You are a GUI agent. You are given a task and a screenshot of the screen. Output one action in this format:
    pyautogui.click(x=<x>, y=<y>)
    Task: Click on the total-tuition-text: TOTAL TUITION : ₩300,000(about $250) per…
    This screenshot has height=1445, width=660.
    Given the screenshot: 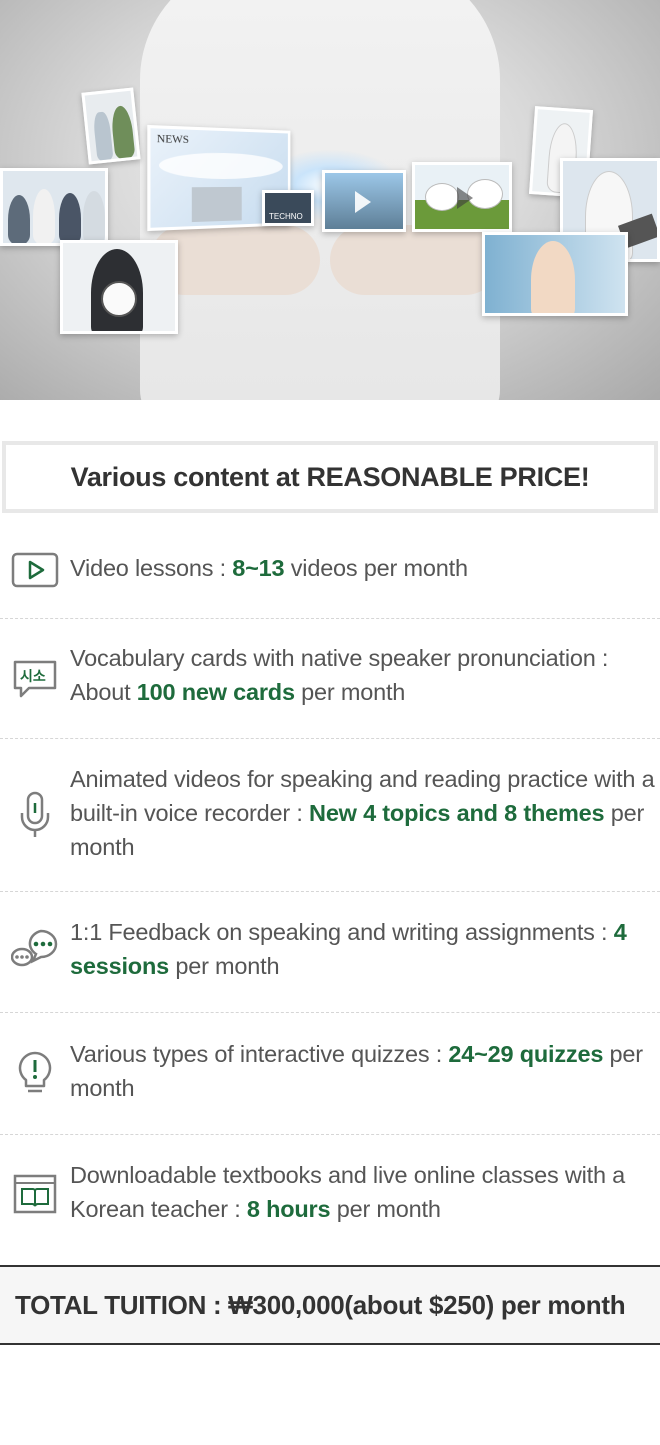 What is the action you would take?
    pyautogui.click(x=320, y=1304)
    